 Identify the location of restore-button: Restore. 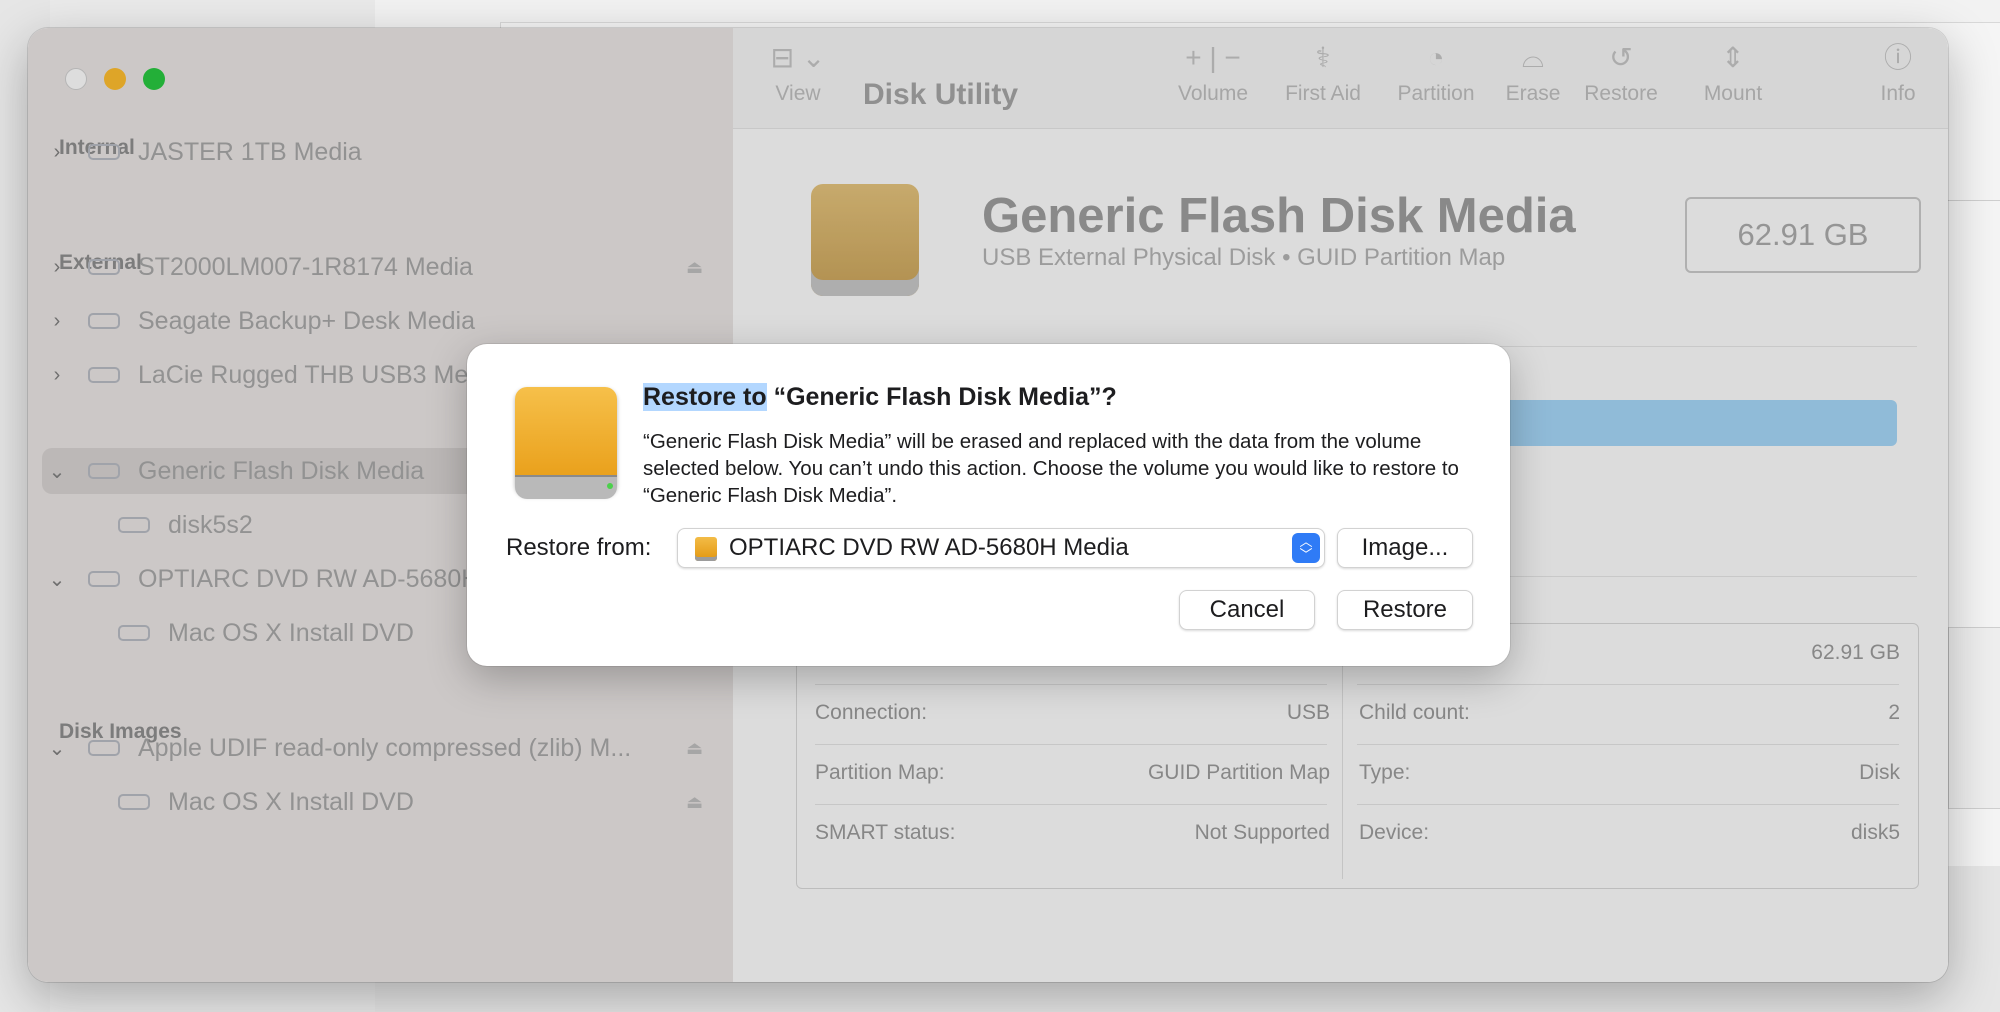
(1405, 610).